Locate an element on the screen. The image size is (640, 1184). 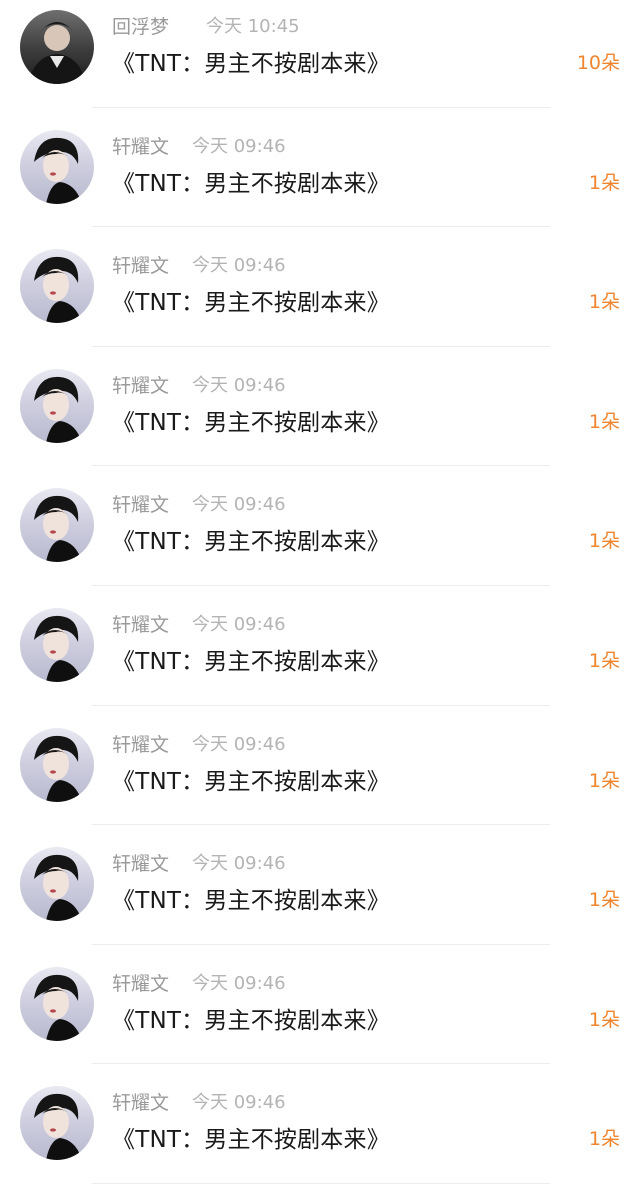
sender-name: 回浮梦 is located at coordinates (141, 27).